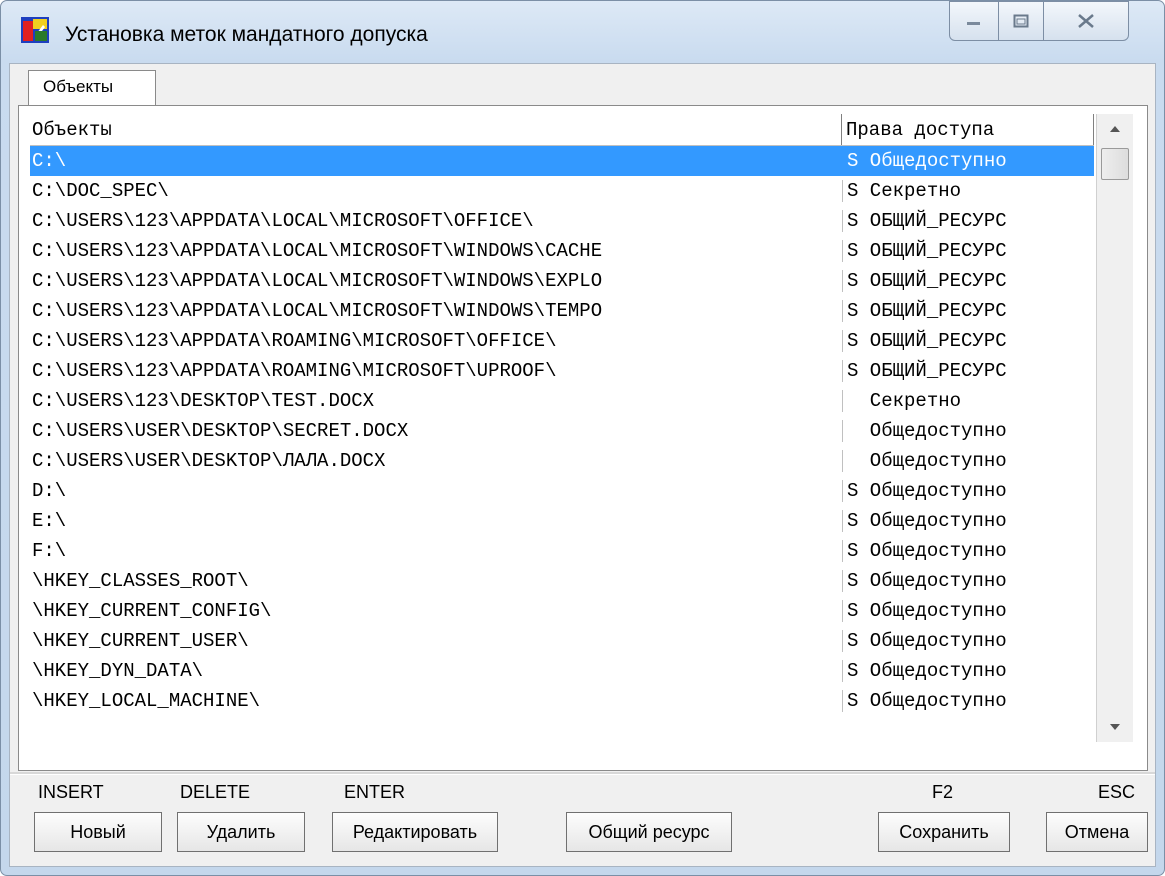 This screenshot has width=1165, height=876. I want to click on app-icon, so click(35, 30).